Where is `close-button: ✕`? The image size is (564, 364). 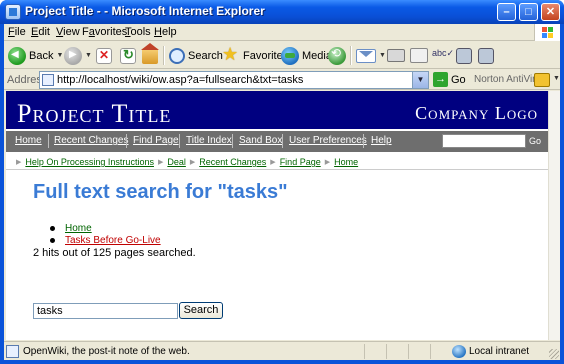 close-button: ✕ is located at coordinates (550, 12).